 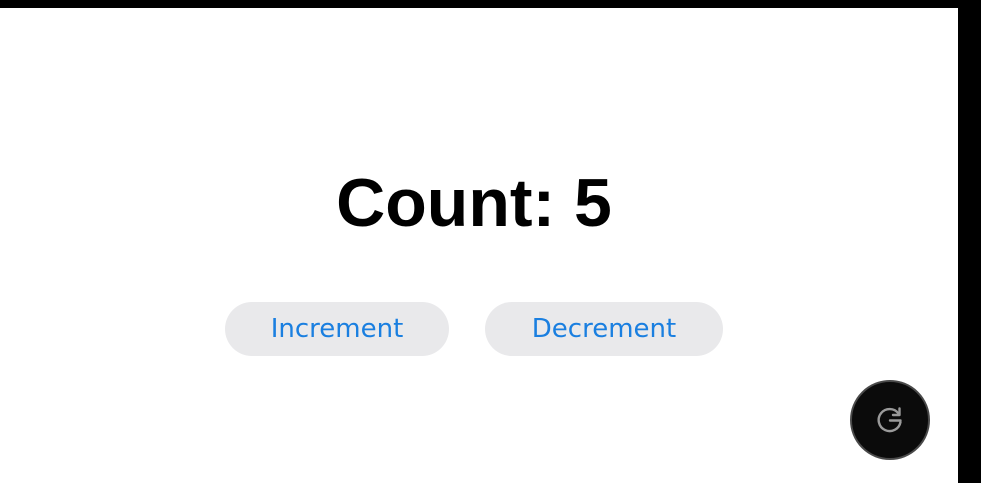 I want to click on count-display: Count: 5, so click(x=474, y=203).